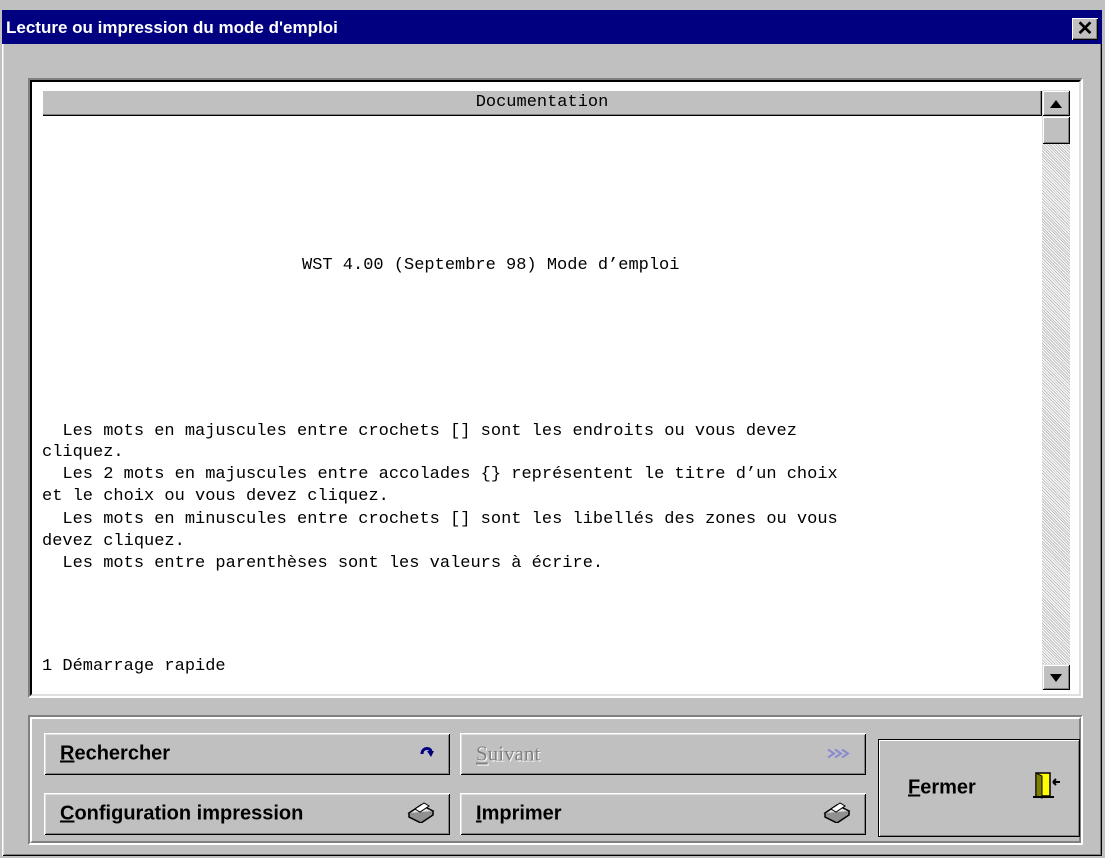 This screenshot has width=1105, height=858. What do you see at coordinates (427, 754) in the screenshot?
I see `search-arrow-icon` at bounding box center [427, 754].